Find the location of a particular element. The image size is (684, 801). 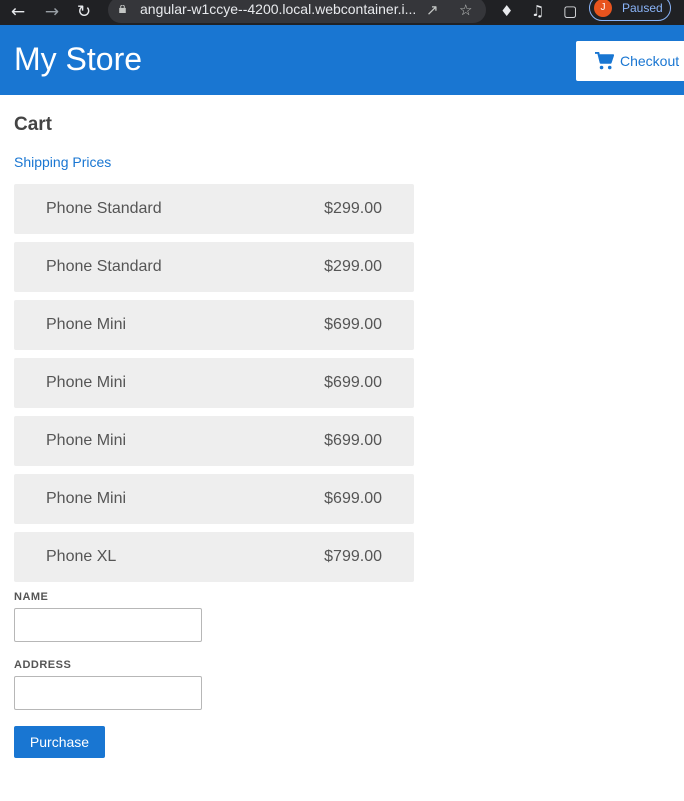

app-top-bar: My Store Checkout is located at coordinates (342, 60).